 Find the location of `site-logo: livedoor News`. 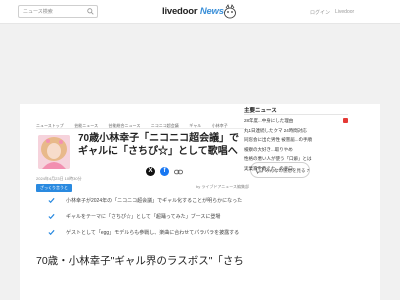

site-logo: livedoor News is located at coordinates (193, 11).